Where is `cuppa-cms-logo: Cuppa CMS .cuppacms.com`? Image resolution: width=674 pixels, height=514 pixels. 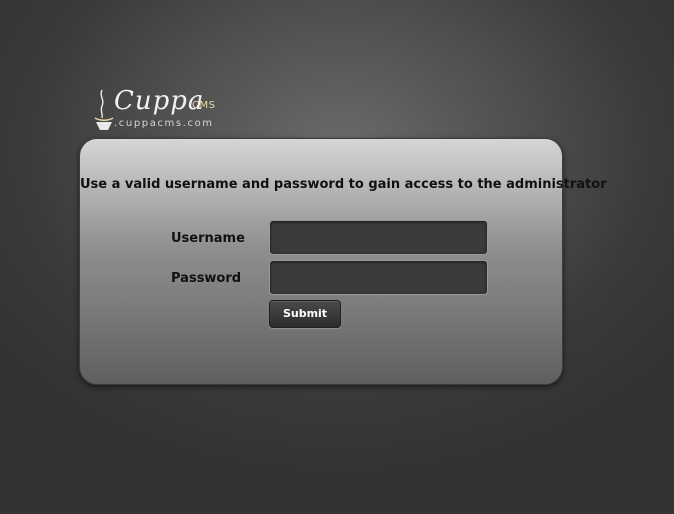 cuppa-cms-logo: Cuppa CMS .cuppacms.com is located at coordinates (159, 109).